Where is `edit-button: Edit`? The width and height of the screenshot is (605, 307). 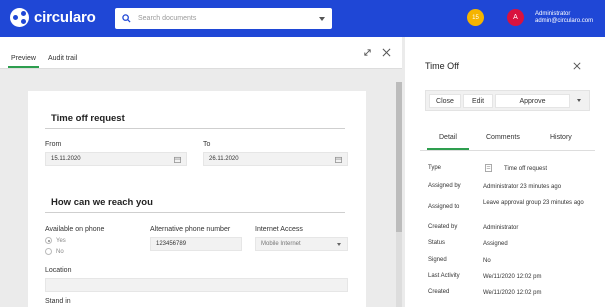
edit-button: Edit is located at coordinates (478, 101).